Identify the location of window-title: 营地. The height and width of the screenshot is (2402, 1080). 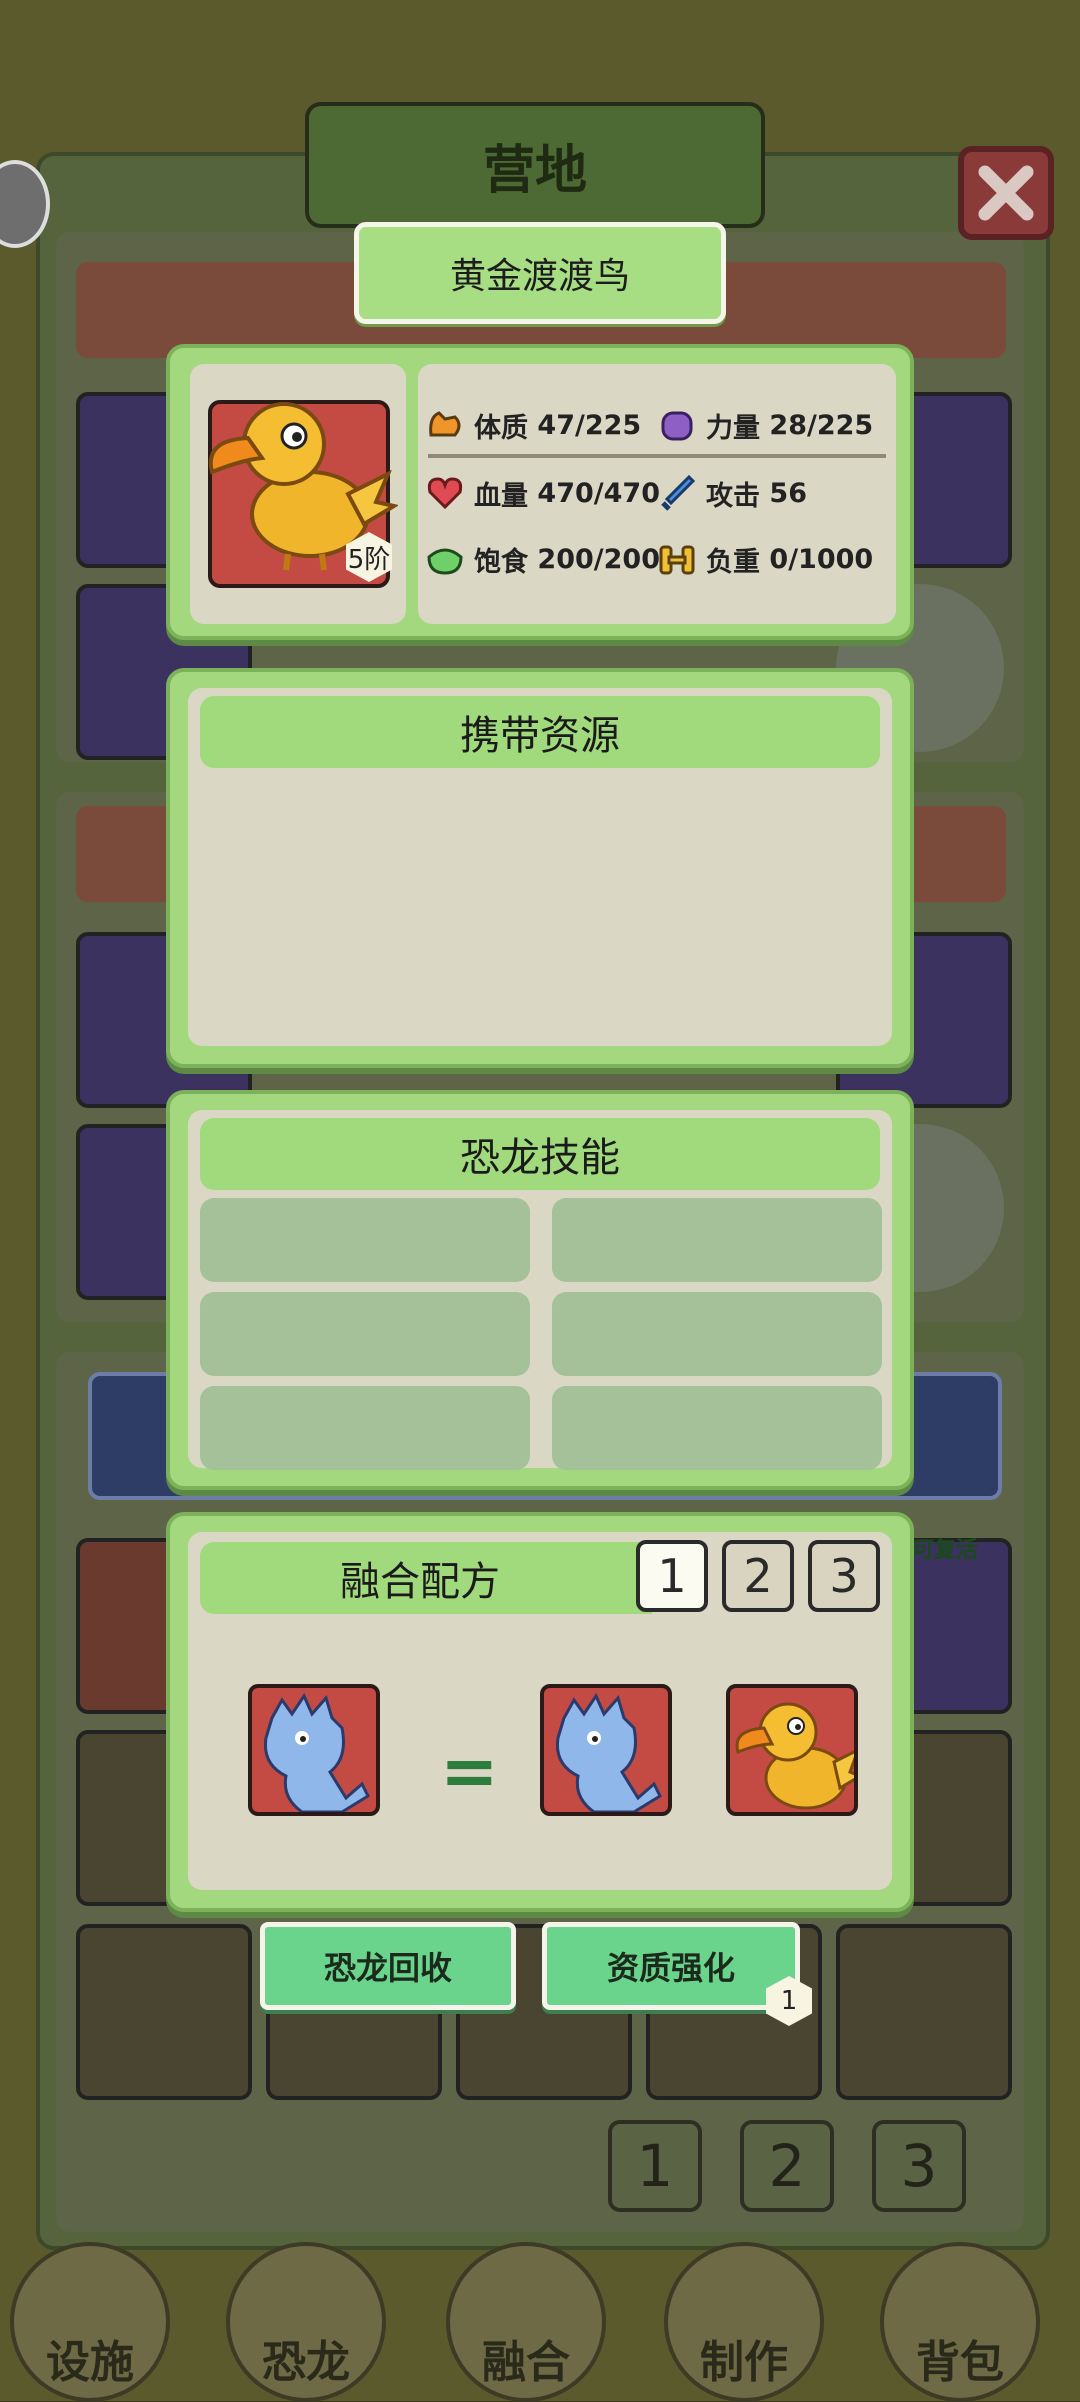
(535, 165).